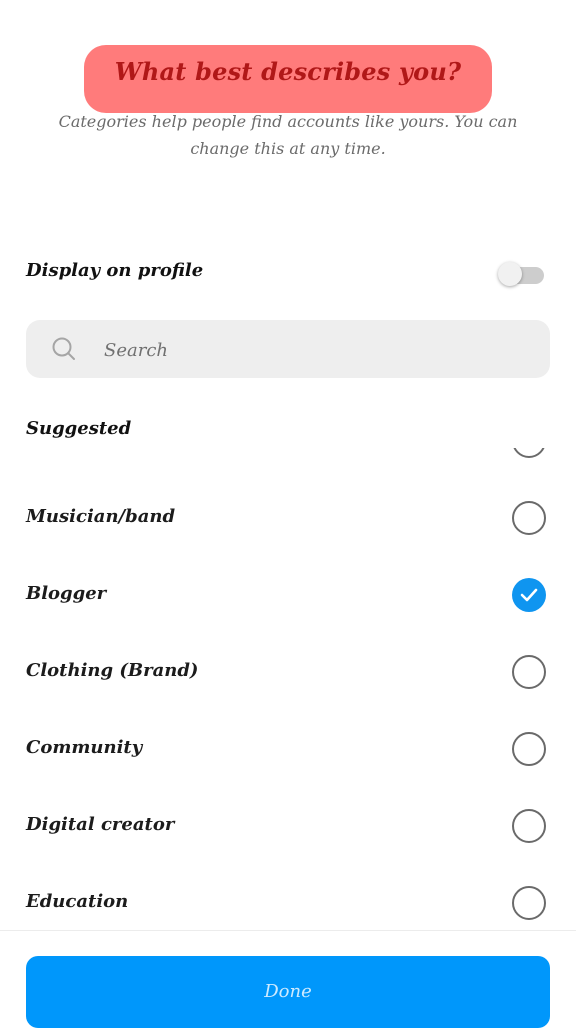  Describe the element at coordinates (288, 519) in the screenshot. I see `category-item: Musician/band` at that location.